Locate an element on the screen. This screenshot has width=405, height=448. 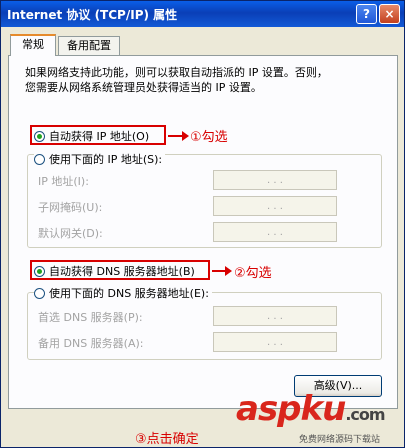
alternate-dns-input: . . . is located at coordinates (275, 342).